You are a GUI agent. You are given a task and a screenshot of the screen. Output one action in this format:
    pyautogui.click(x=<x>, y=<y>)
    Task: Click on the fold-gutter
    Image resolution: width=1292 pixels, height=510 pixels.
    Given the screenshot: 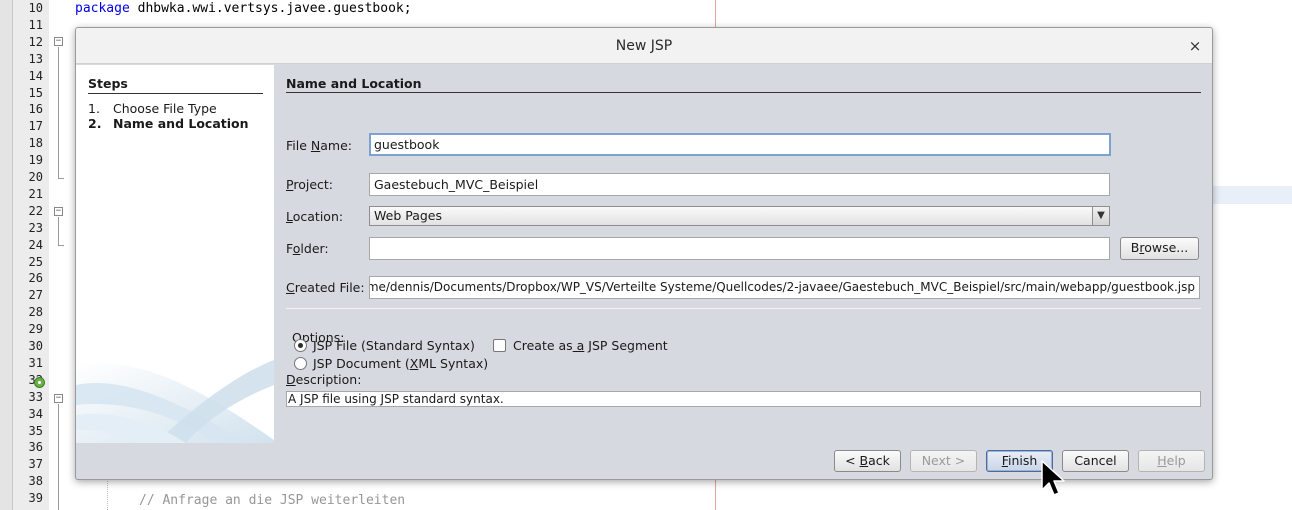 What is the action you would take?
    pyautogui.click(x=59, y=255)
    